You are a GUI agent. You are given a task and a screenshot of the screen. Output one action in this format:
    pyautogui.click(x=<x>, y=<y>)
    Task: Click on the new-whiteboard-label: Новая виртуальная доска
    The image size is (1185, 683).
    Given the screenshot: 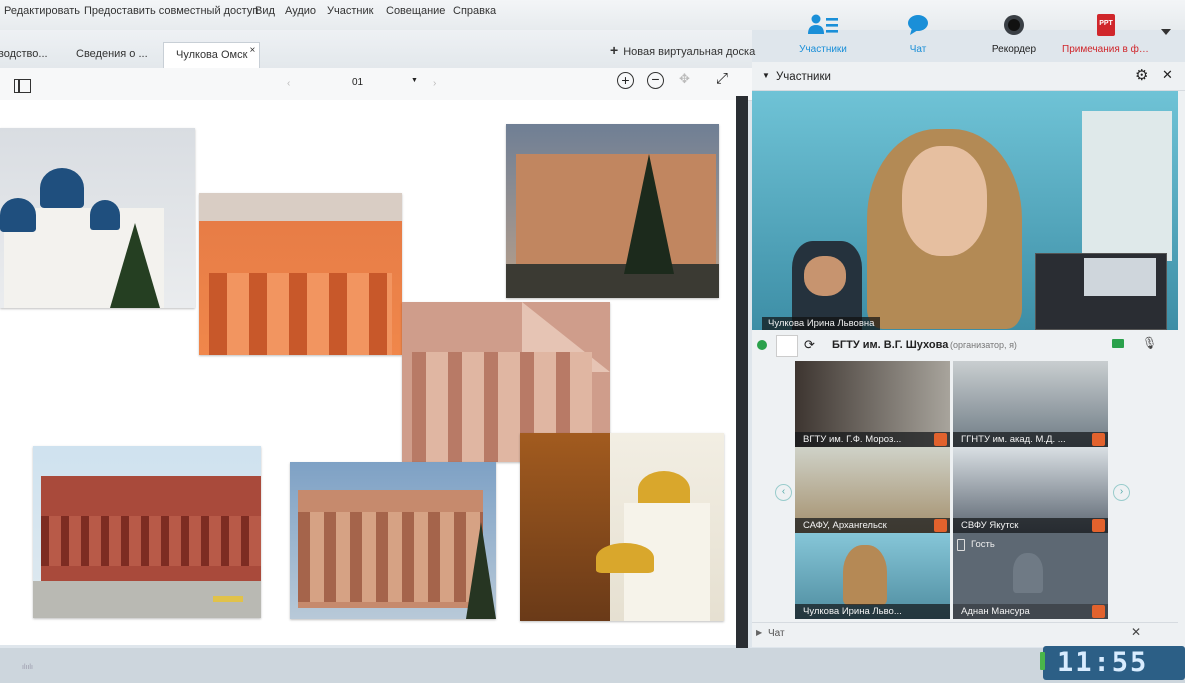 What is the action you would take?
    pyautogui.click(x=689, y=52)
    